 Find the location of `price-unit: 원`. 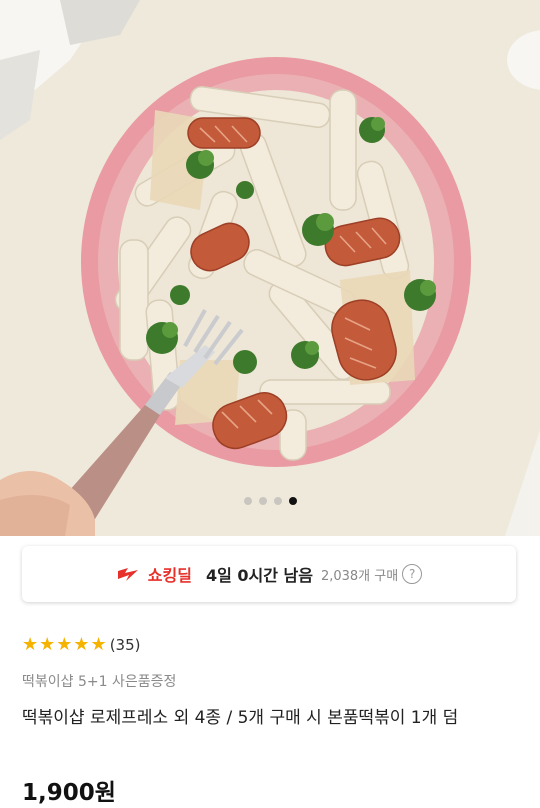

price-unit: 원 is located at coordinates (105, 793).